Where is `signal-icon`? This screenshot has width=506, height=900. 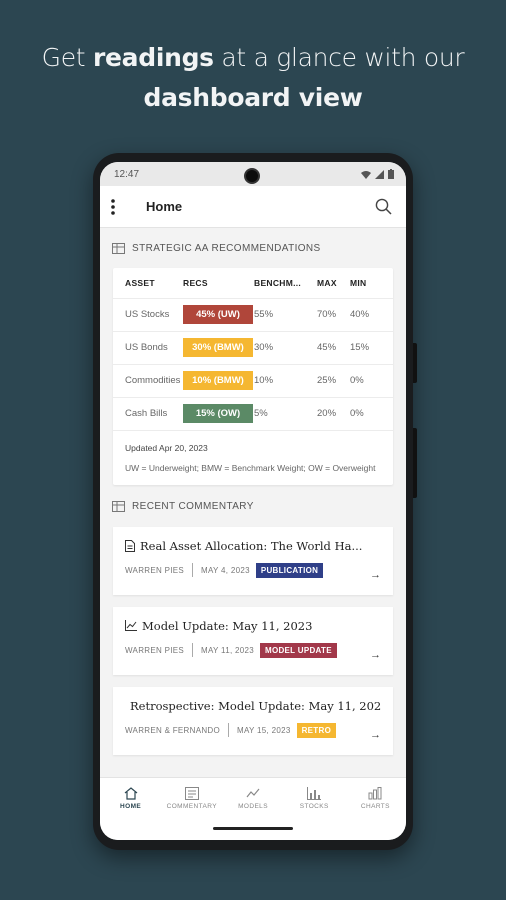
signal-icon is located at coordinates (379, 174).